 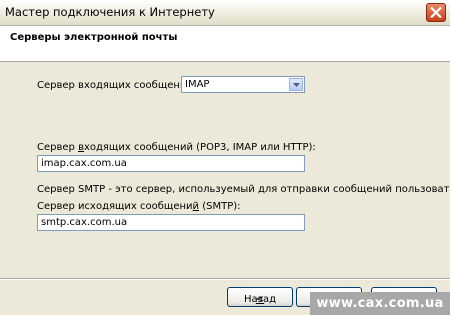 I want to click on title-bar: Мастер подключения к Интернету, so click(x=225, y=13).